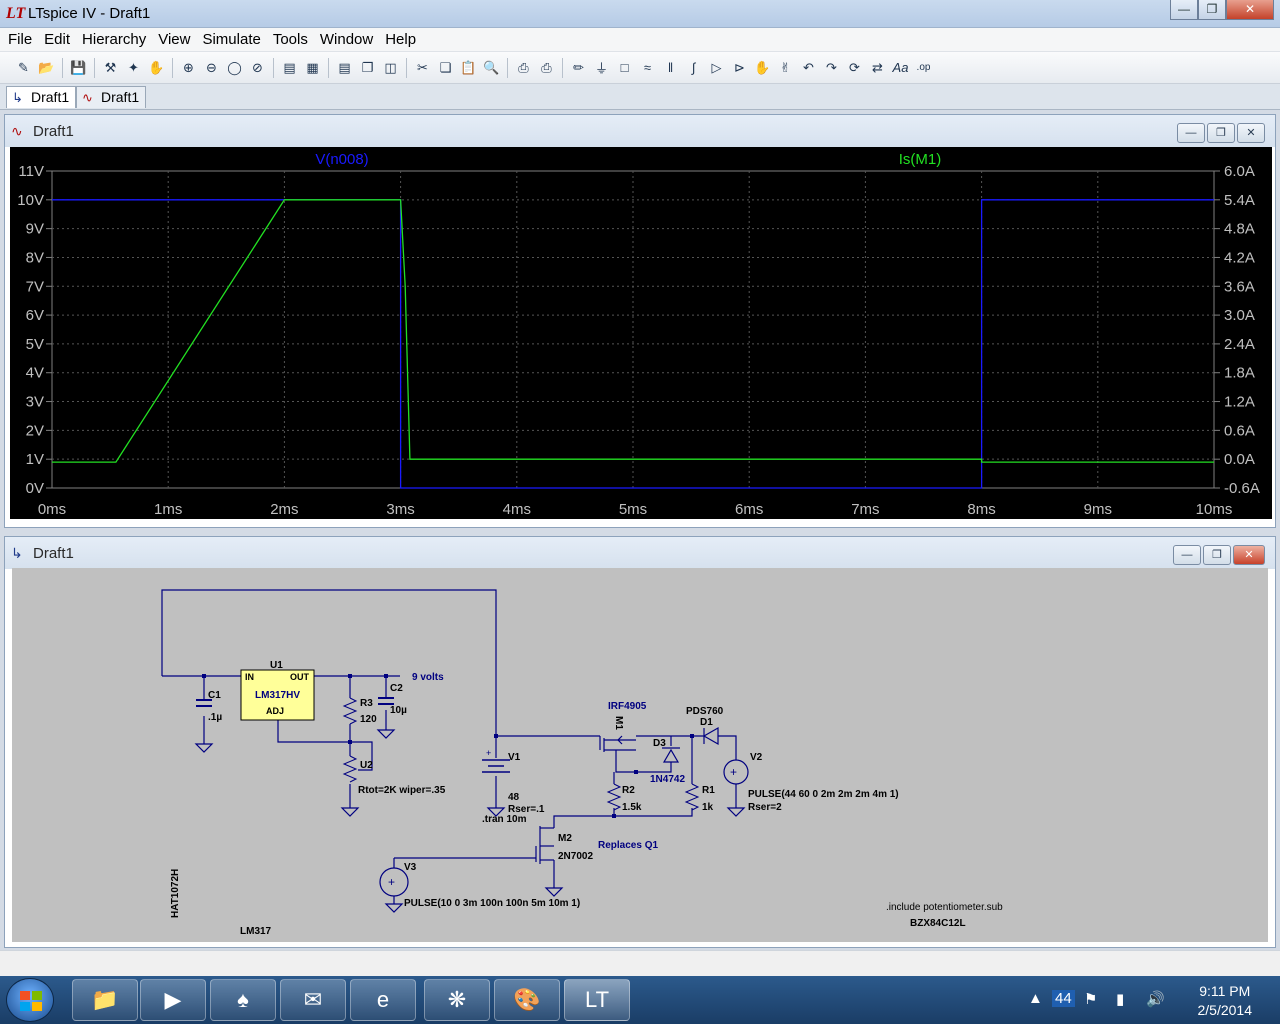  What do you see at coordinates (601, 68) in the screenshot?
I see `ground-icon: ⏚` at bounding box center [601, 68].